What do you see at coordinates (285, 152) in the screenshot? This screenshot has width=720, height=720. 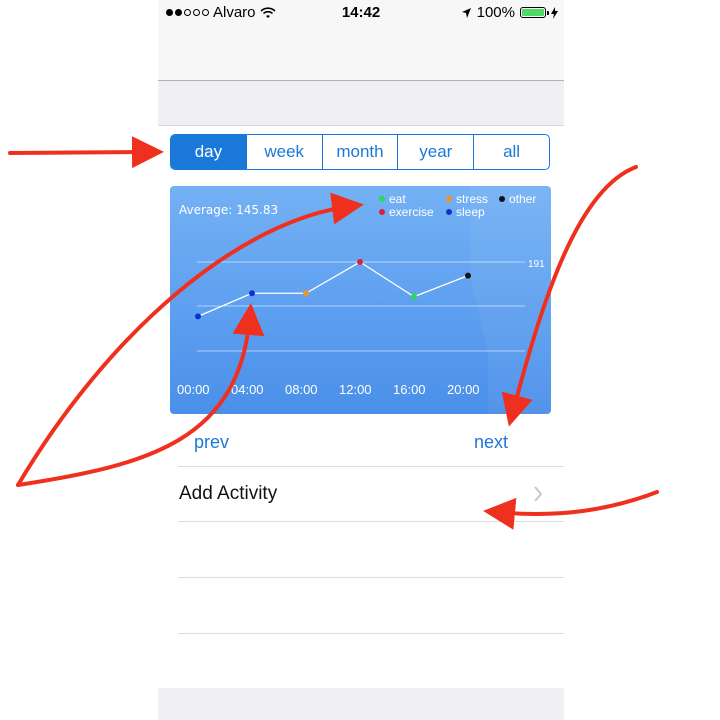 I see `segment-week: week` at bounding box center [285, 152].